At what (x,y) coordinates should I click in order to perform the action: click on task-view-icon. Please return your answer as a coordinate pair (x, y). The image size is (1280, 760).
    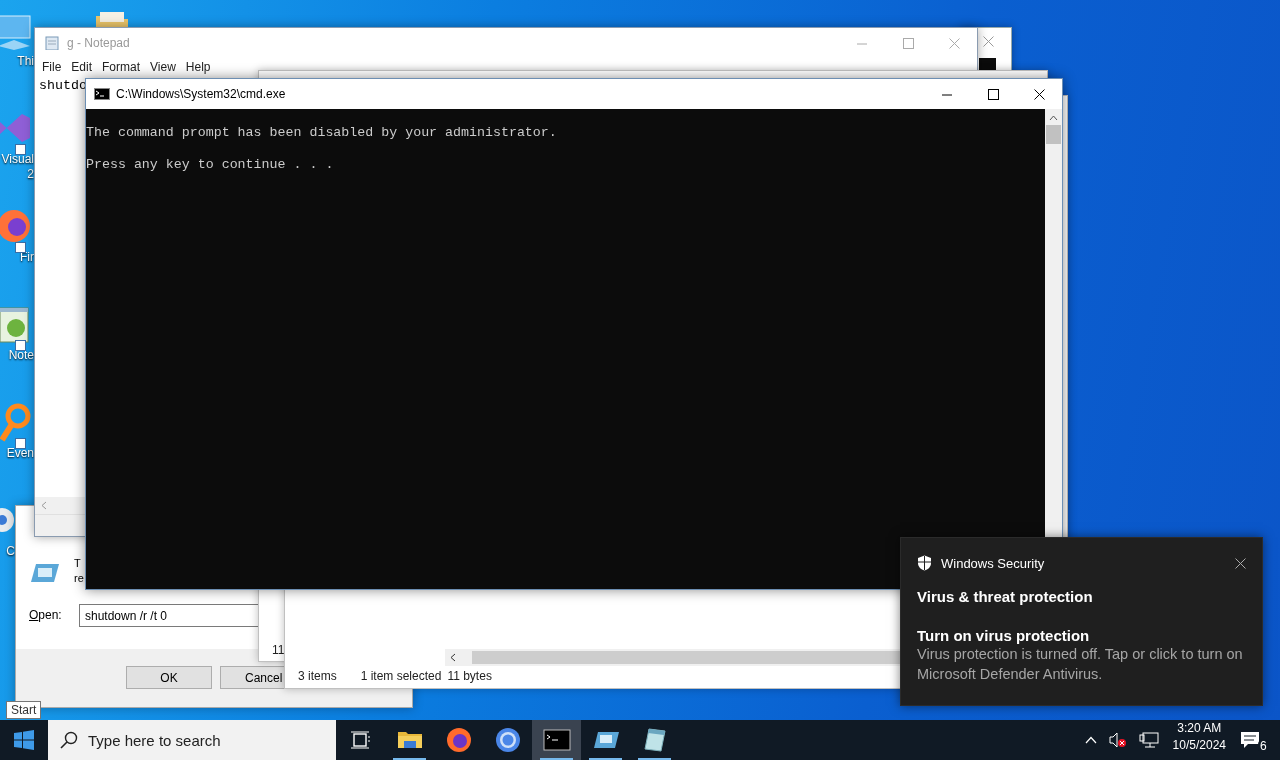
    Looking at the image, I should click on (360, 740).